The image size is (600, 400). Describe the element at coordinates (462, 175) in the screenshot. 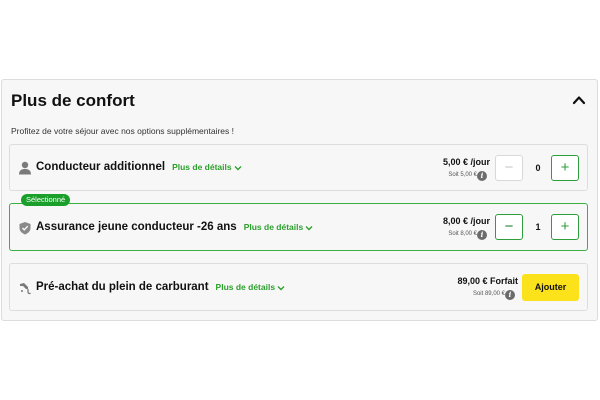

I see `option-price-sub: Soit 5,00 €` at that location.